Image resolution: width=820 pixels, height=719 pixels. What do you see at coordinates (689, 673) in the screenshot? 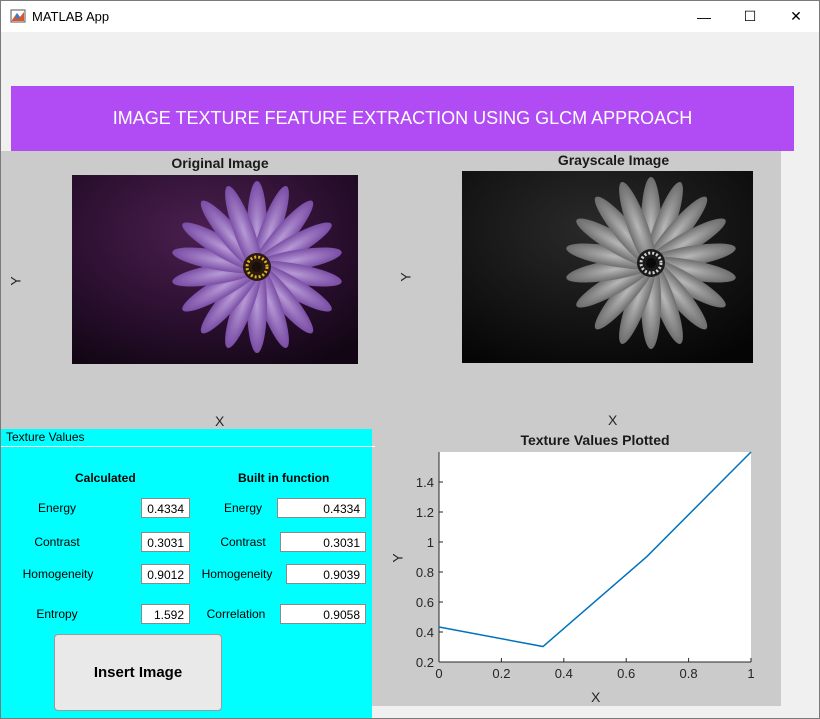
I see `x-tick-label-4: 0.8` at bounding box center [689, 673].